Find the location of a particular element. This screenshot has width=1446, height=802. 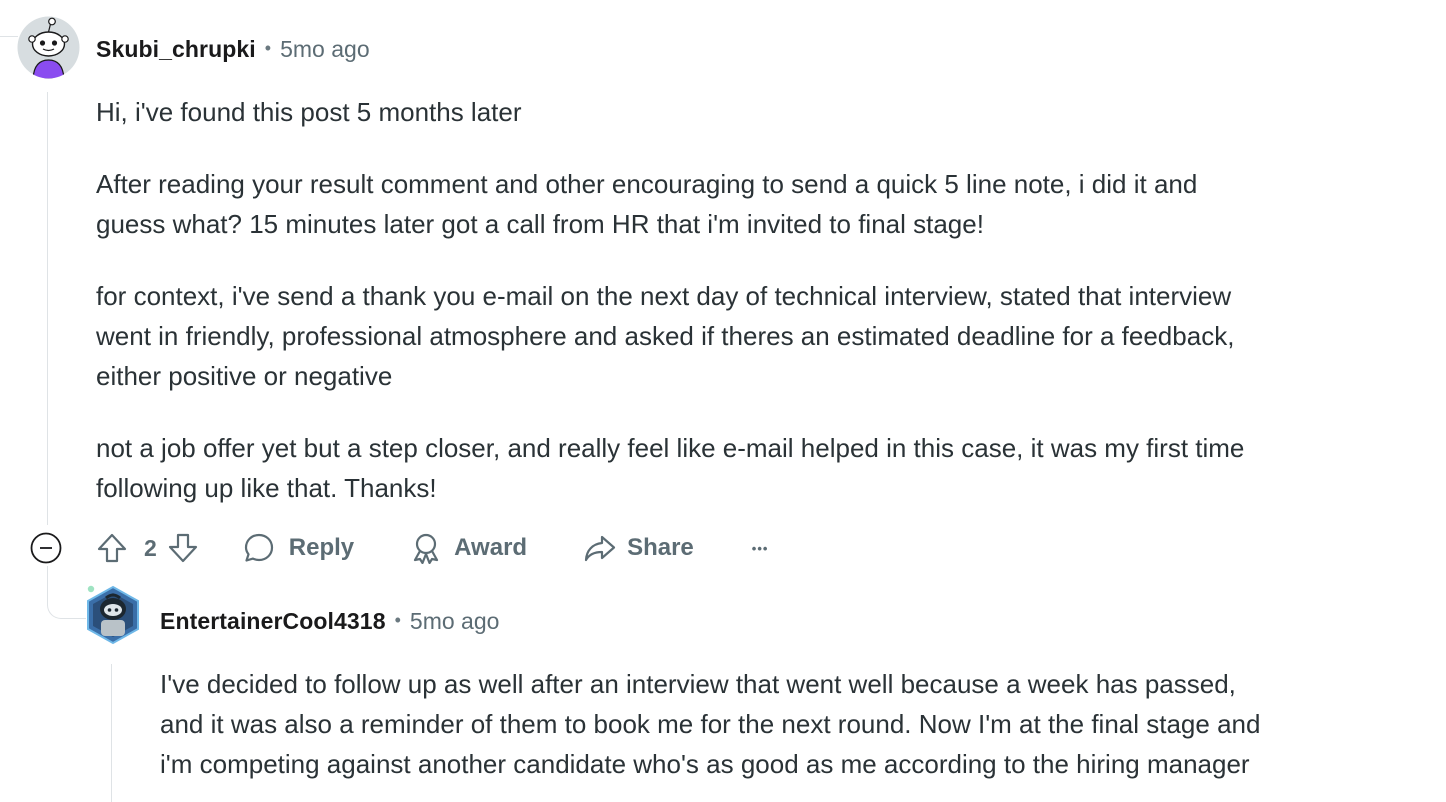

share-button: Share is located at coordinates (638, 548).